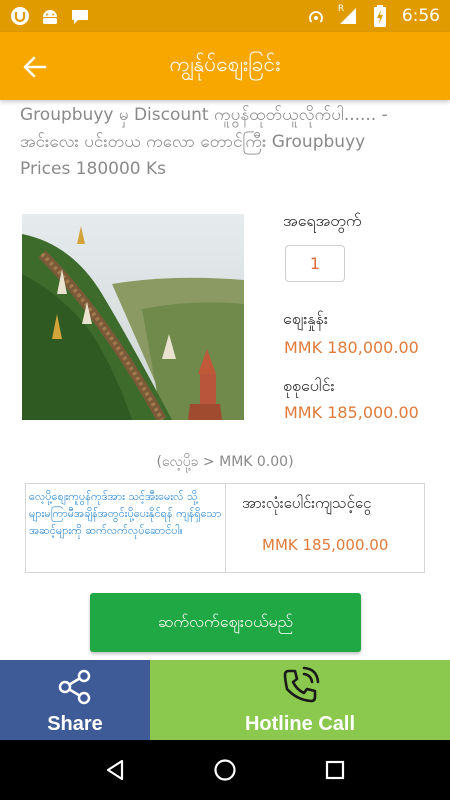  I want to click on chat-bubble-icon, so click(80, 16).